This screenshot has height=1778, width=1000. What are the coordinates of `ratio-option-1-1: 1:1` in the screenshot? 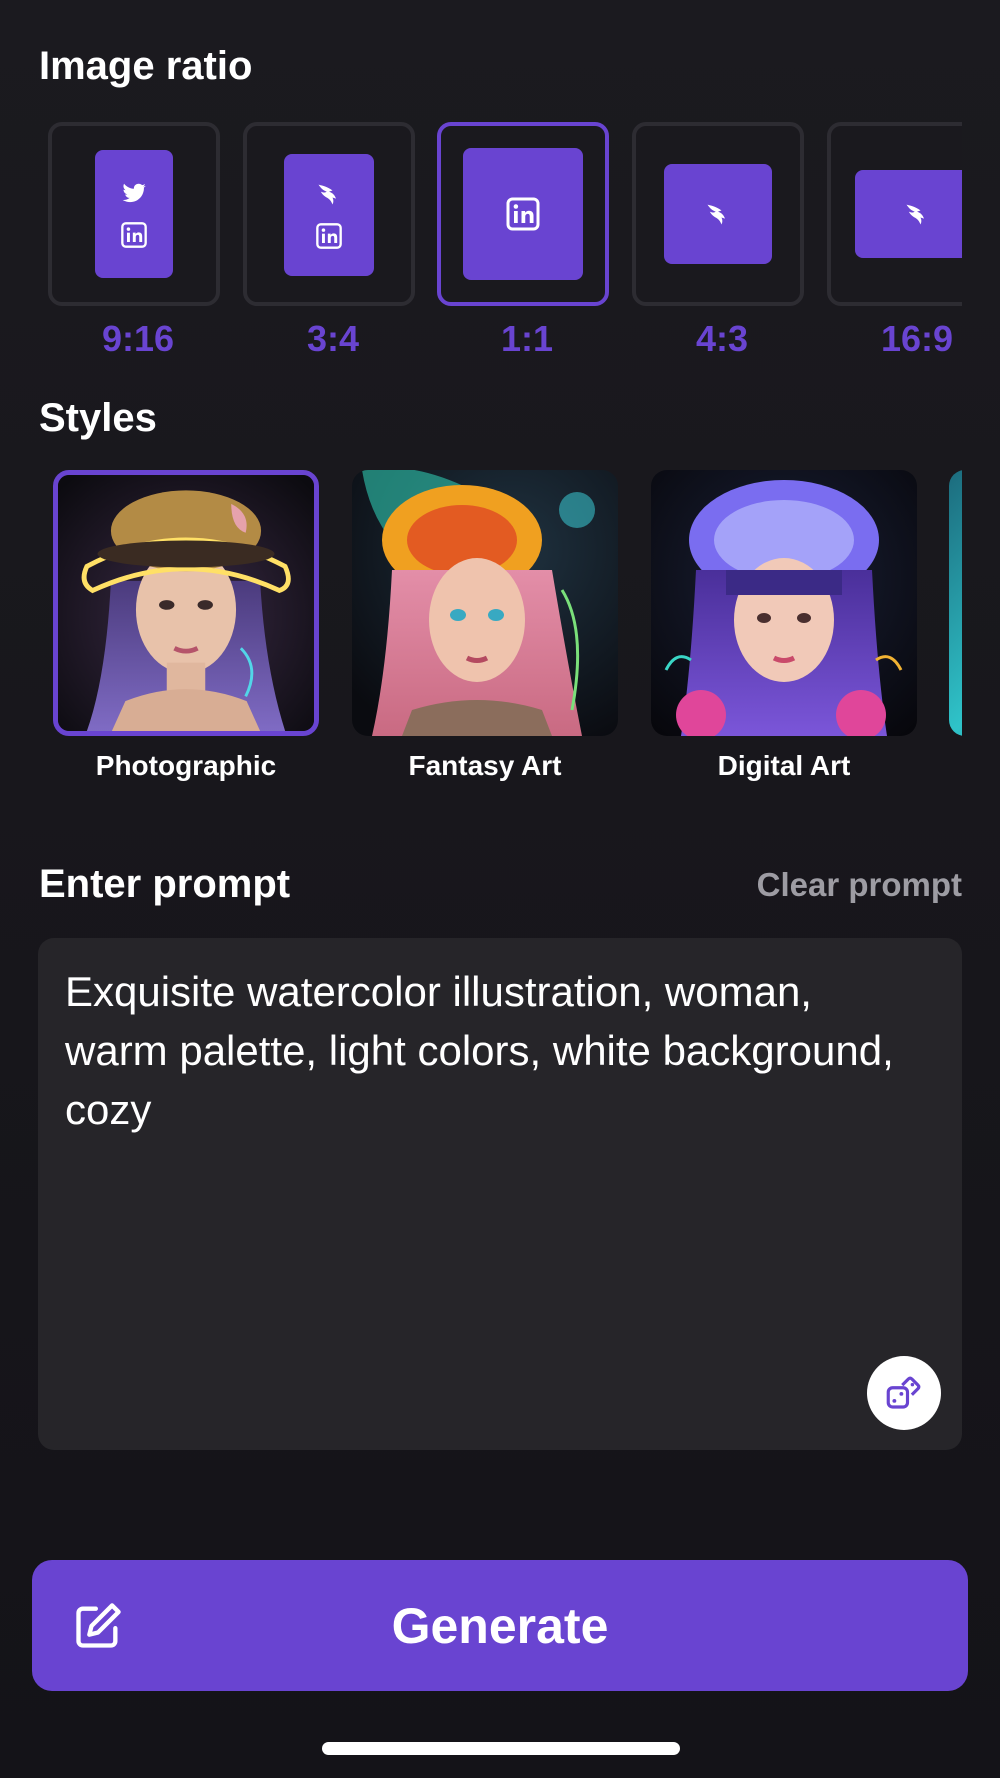 It's located at (523, 240).